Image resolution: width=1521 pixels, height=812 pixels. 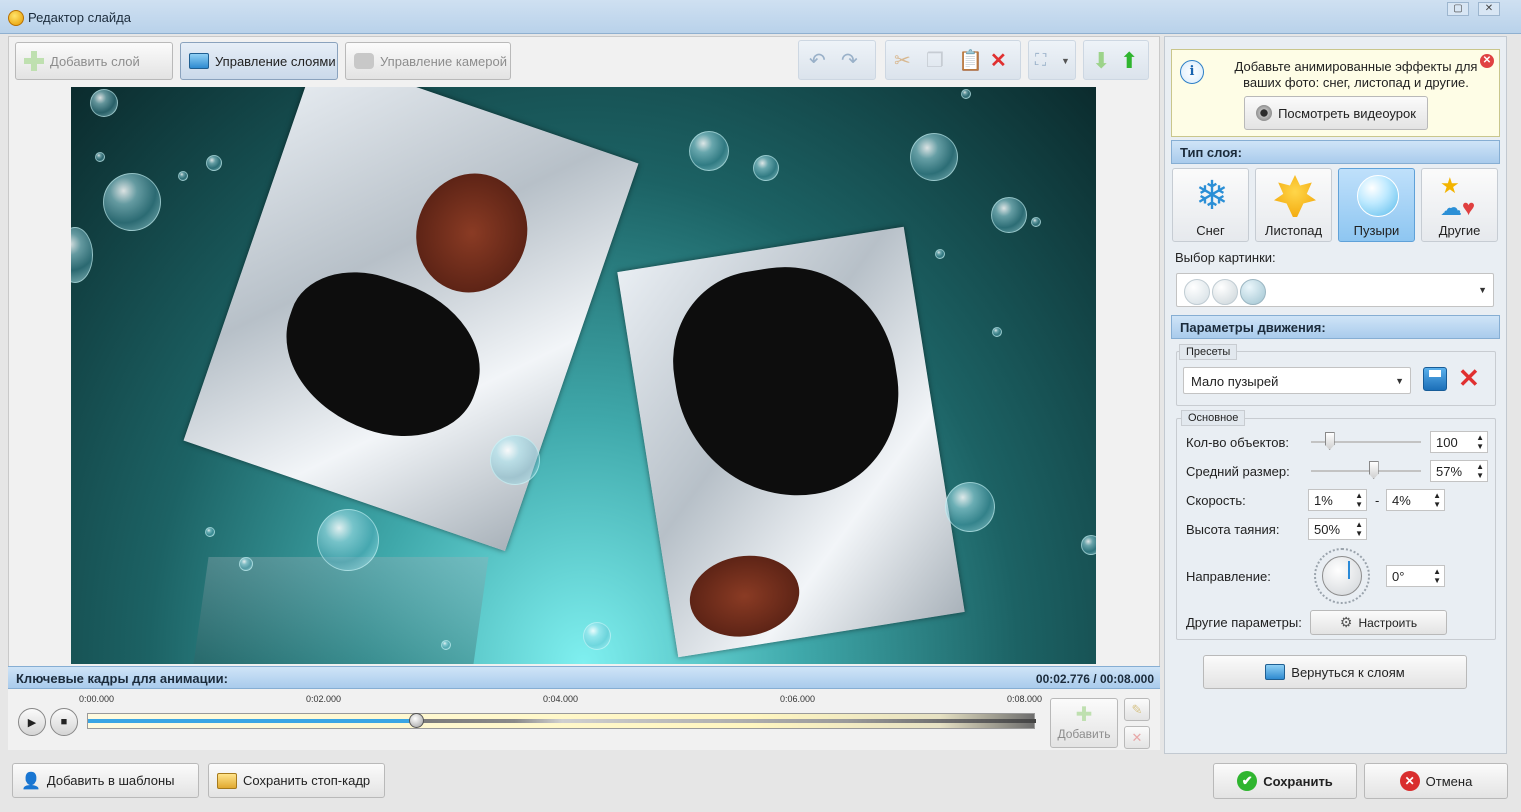 I want to click on add-to-templates-button: 👤 Добавить в шаблоны, so click(x=105, y=780).